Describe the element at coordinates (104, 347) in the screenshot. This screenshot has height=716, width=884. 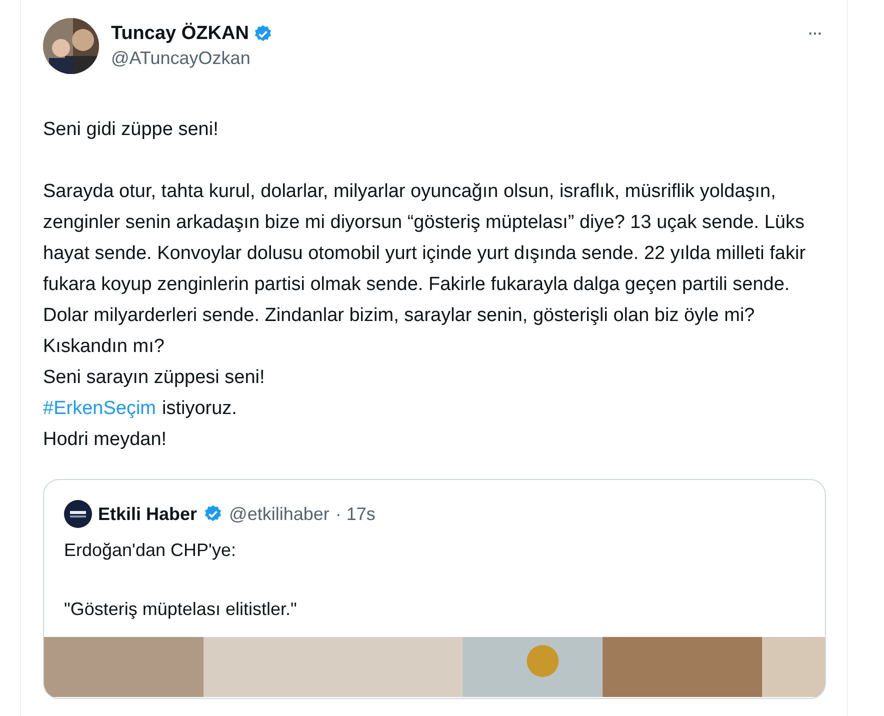
I see `tweet-text: Kıskandın mı?` at that location.